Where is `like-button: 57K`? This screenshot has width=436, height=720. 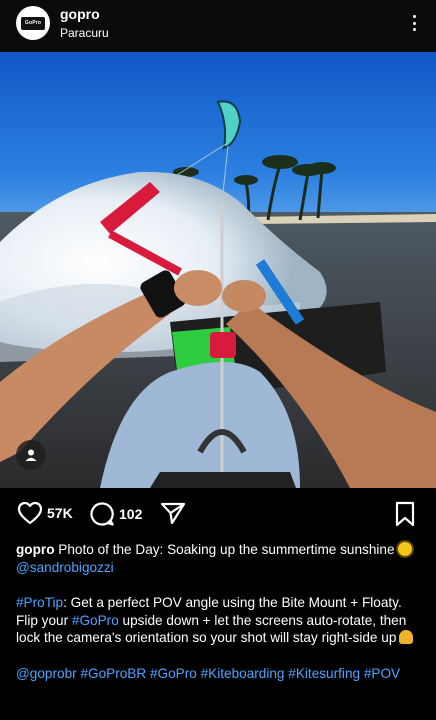
like-button: 57K is located at coordinates (45, 513).